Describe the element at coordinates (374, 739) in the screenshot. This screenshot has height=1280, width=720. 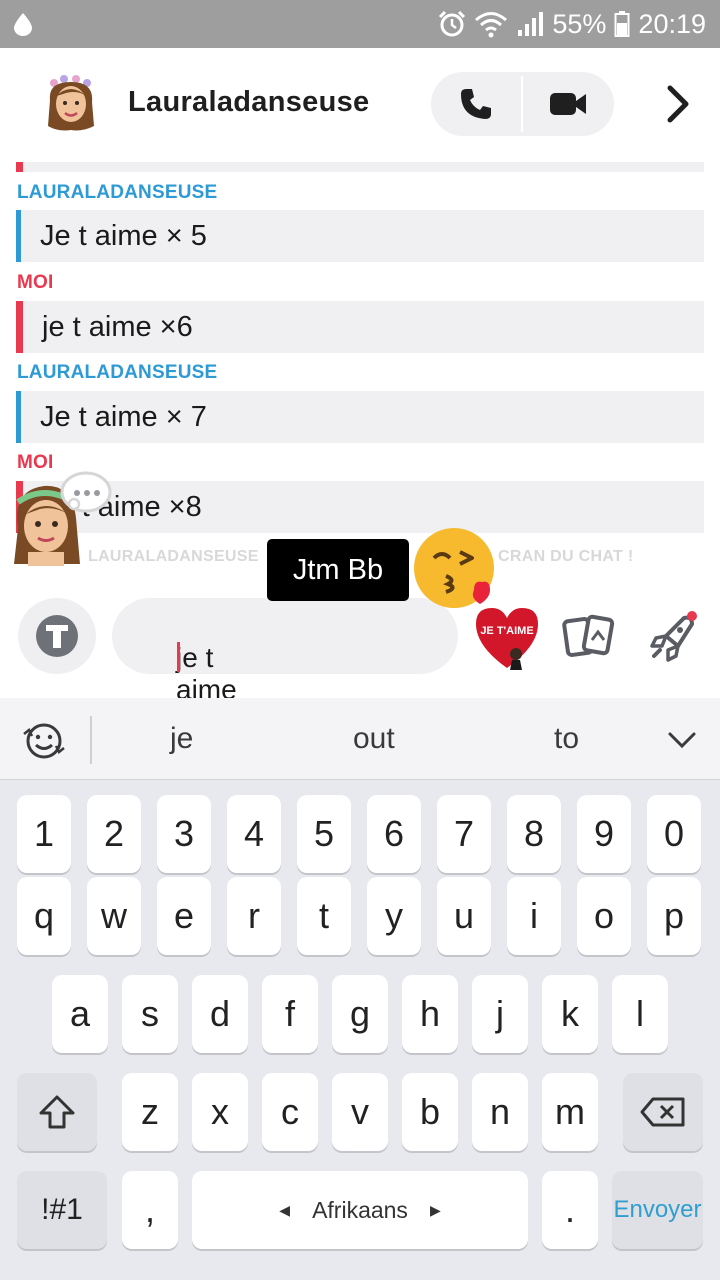
I see `word-suggestion: out` at that location.